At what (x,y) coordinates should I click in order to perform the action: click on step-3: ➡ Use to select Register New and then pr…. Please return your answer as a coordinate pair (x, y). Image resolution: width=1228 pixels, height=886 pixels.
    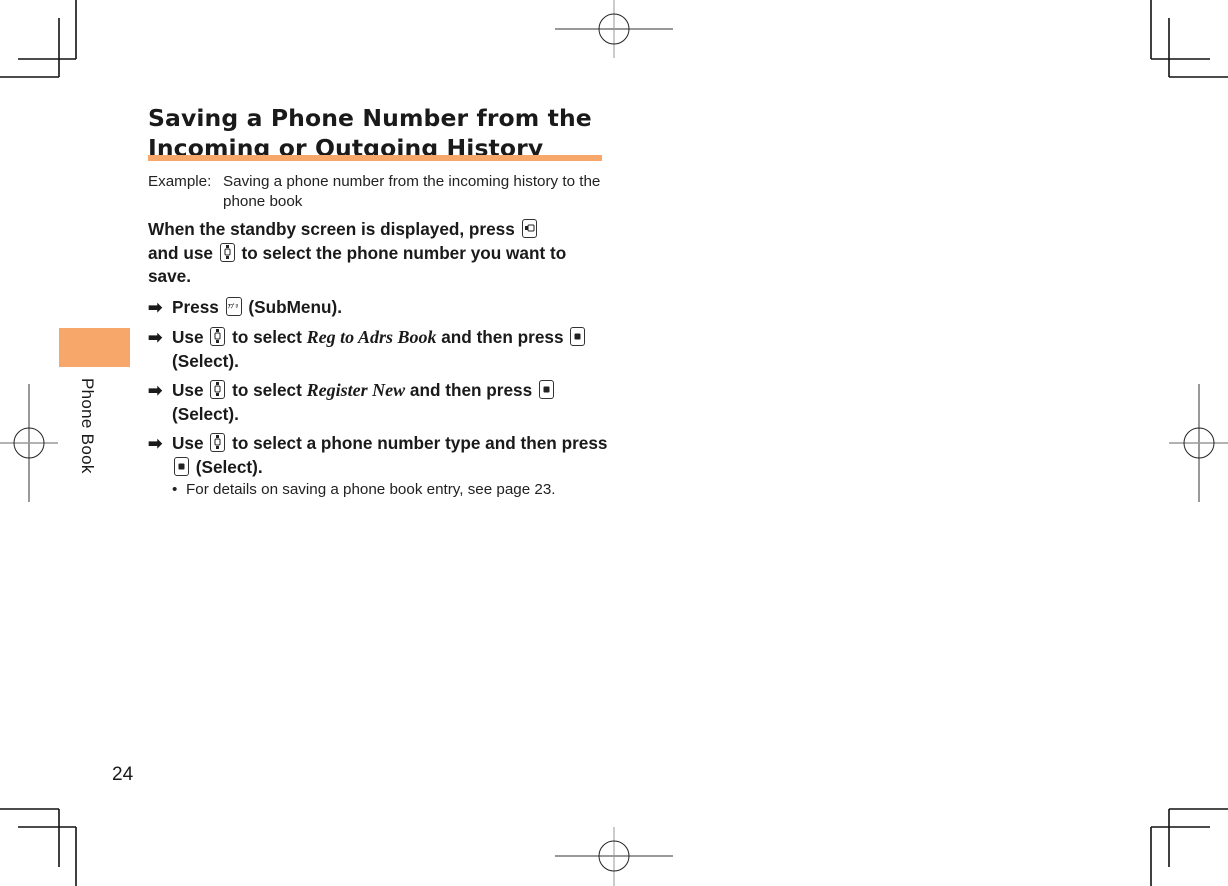
    Looking at the image, I should click on (378, 402).